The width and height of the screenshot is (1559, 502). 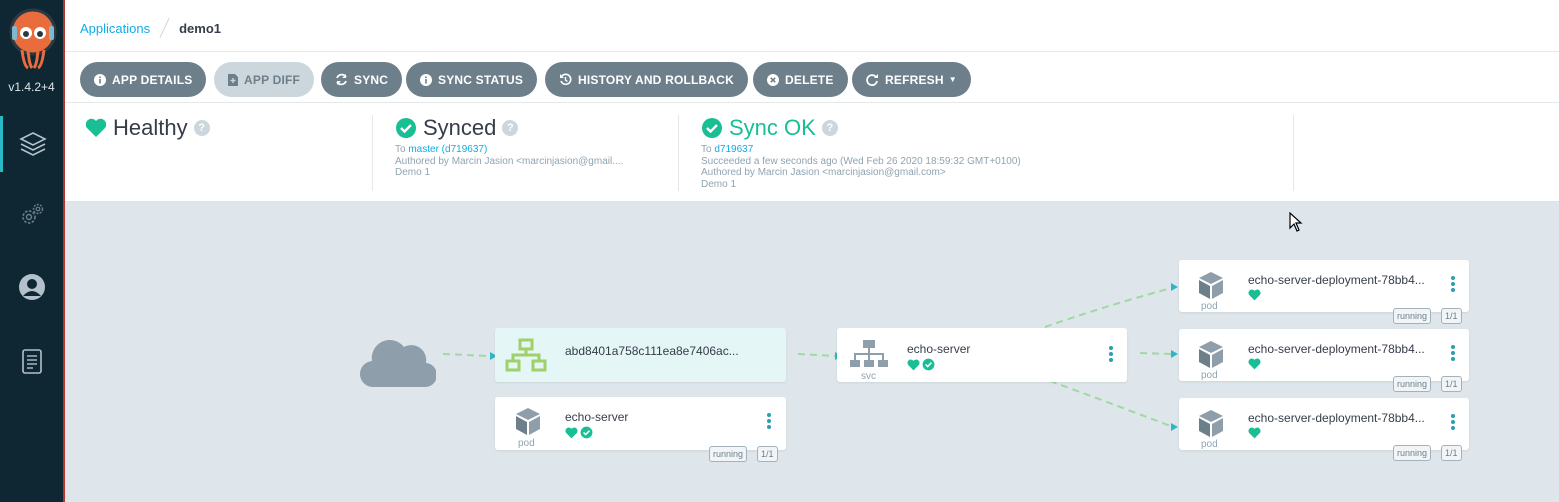 What do you see at coordinates (200, 28) in the screenshot?
I see `breadcrumb-current: demo1` at bounding box center [200, 28].